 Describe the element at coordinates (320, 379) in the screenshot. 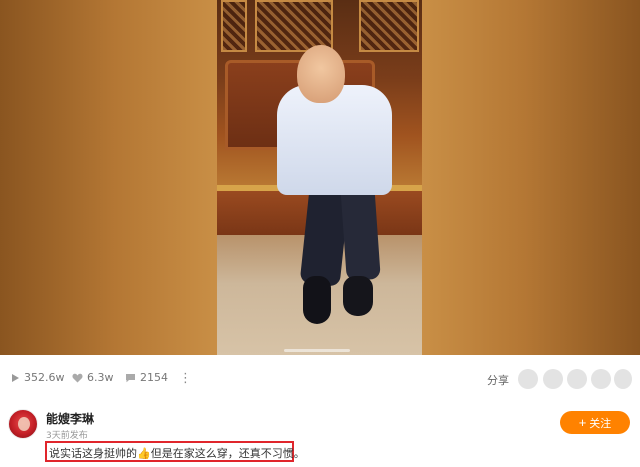

I see `action-bar: 352.6w 6.3w 2154 ⋮ 分享` at that location.